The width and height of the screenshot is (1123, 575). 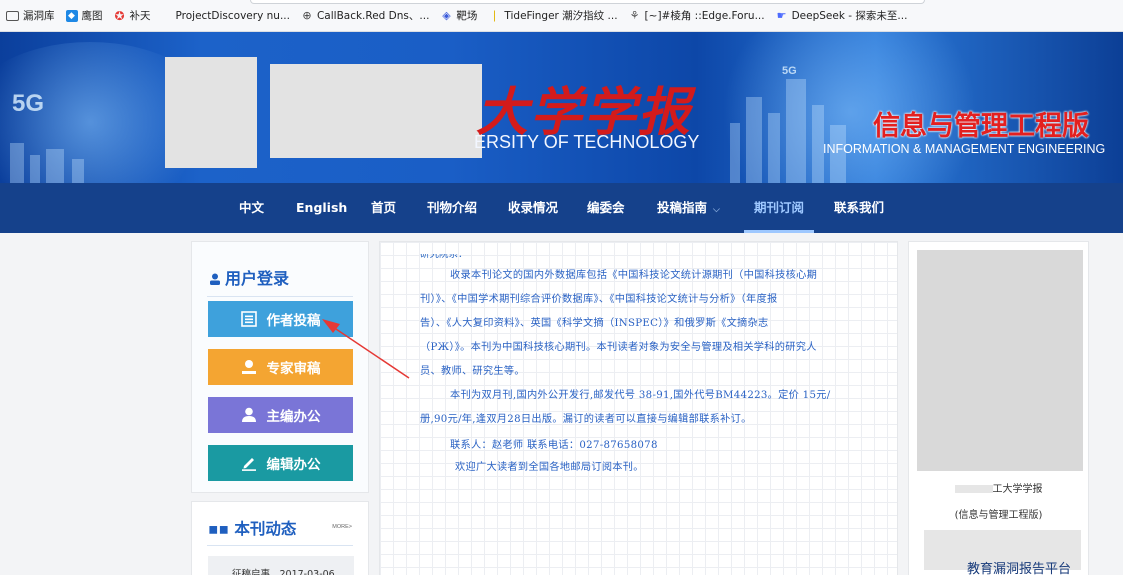 What do you see at coordinates (494, 15) in the screenshot?
I see `leaf-icon: ❘` at bounding box center [494, 15].